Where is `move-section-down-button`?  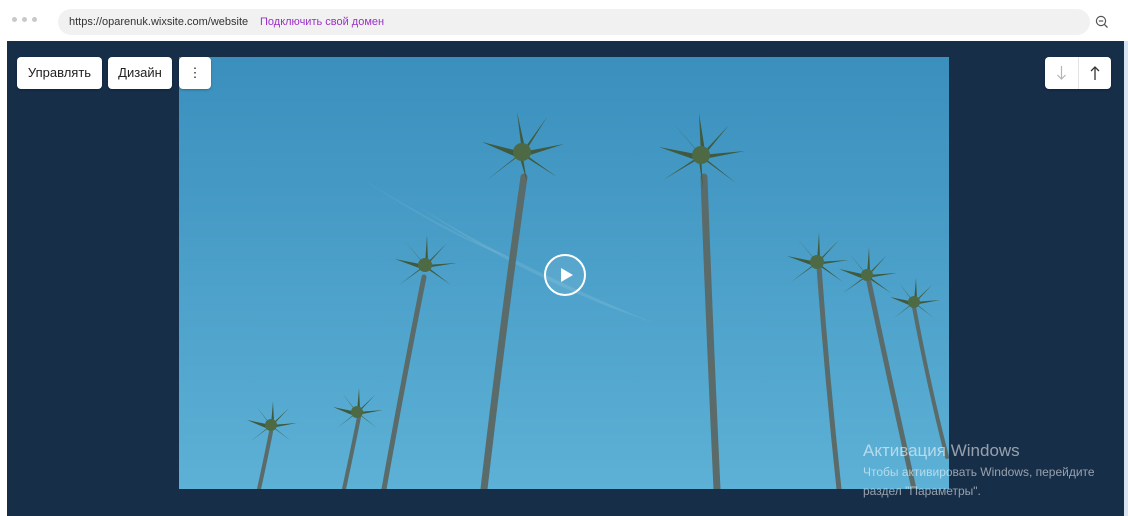 move-section-down-button is located at coordinates (1061, 73).